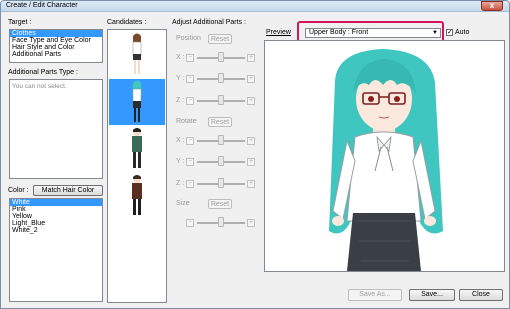  What do you see at coordinates (220, 39) in the screenshot?
I see `position-reset-button: Reset` at bounding box center [220, 39].